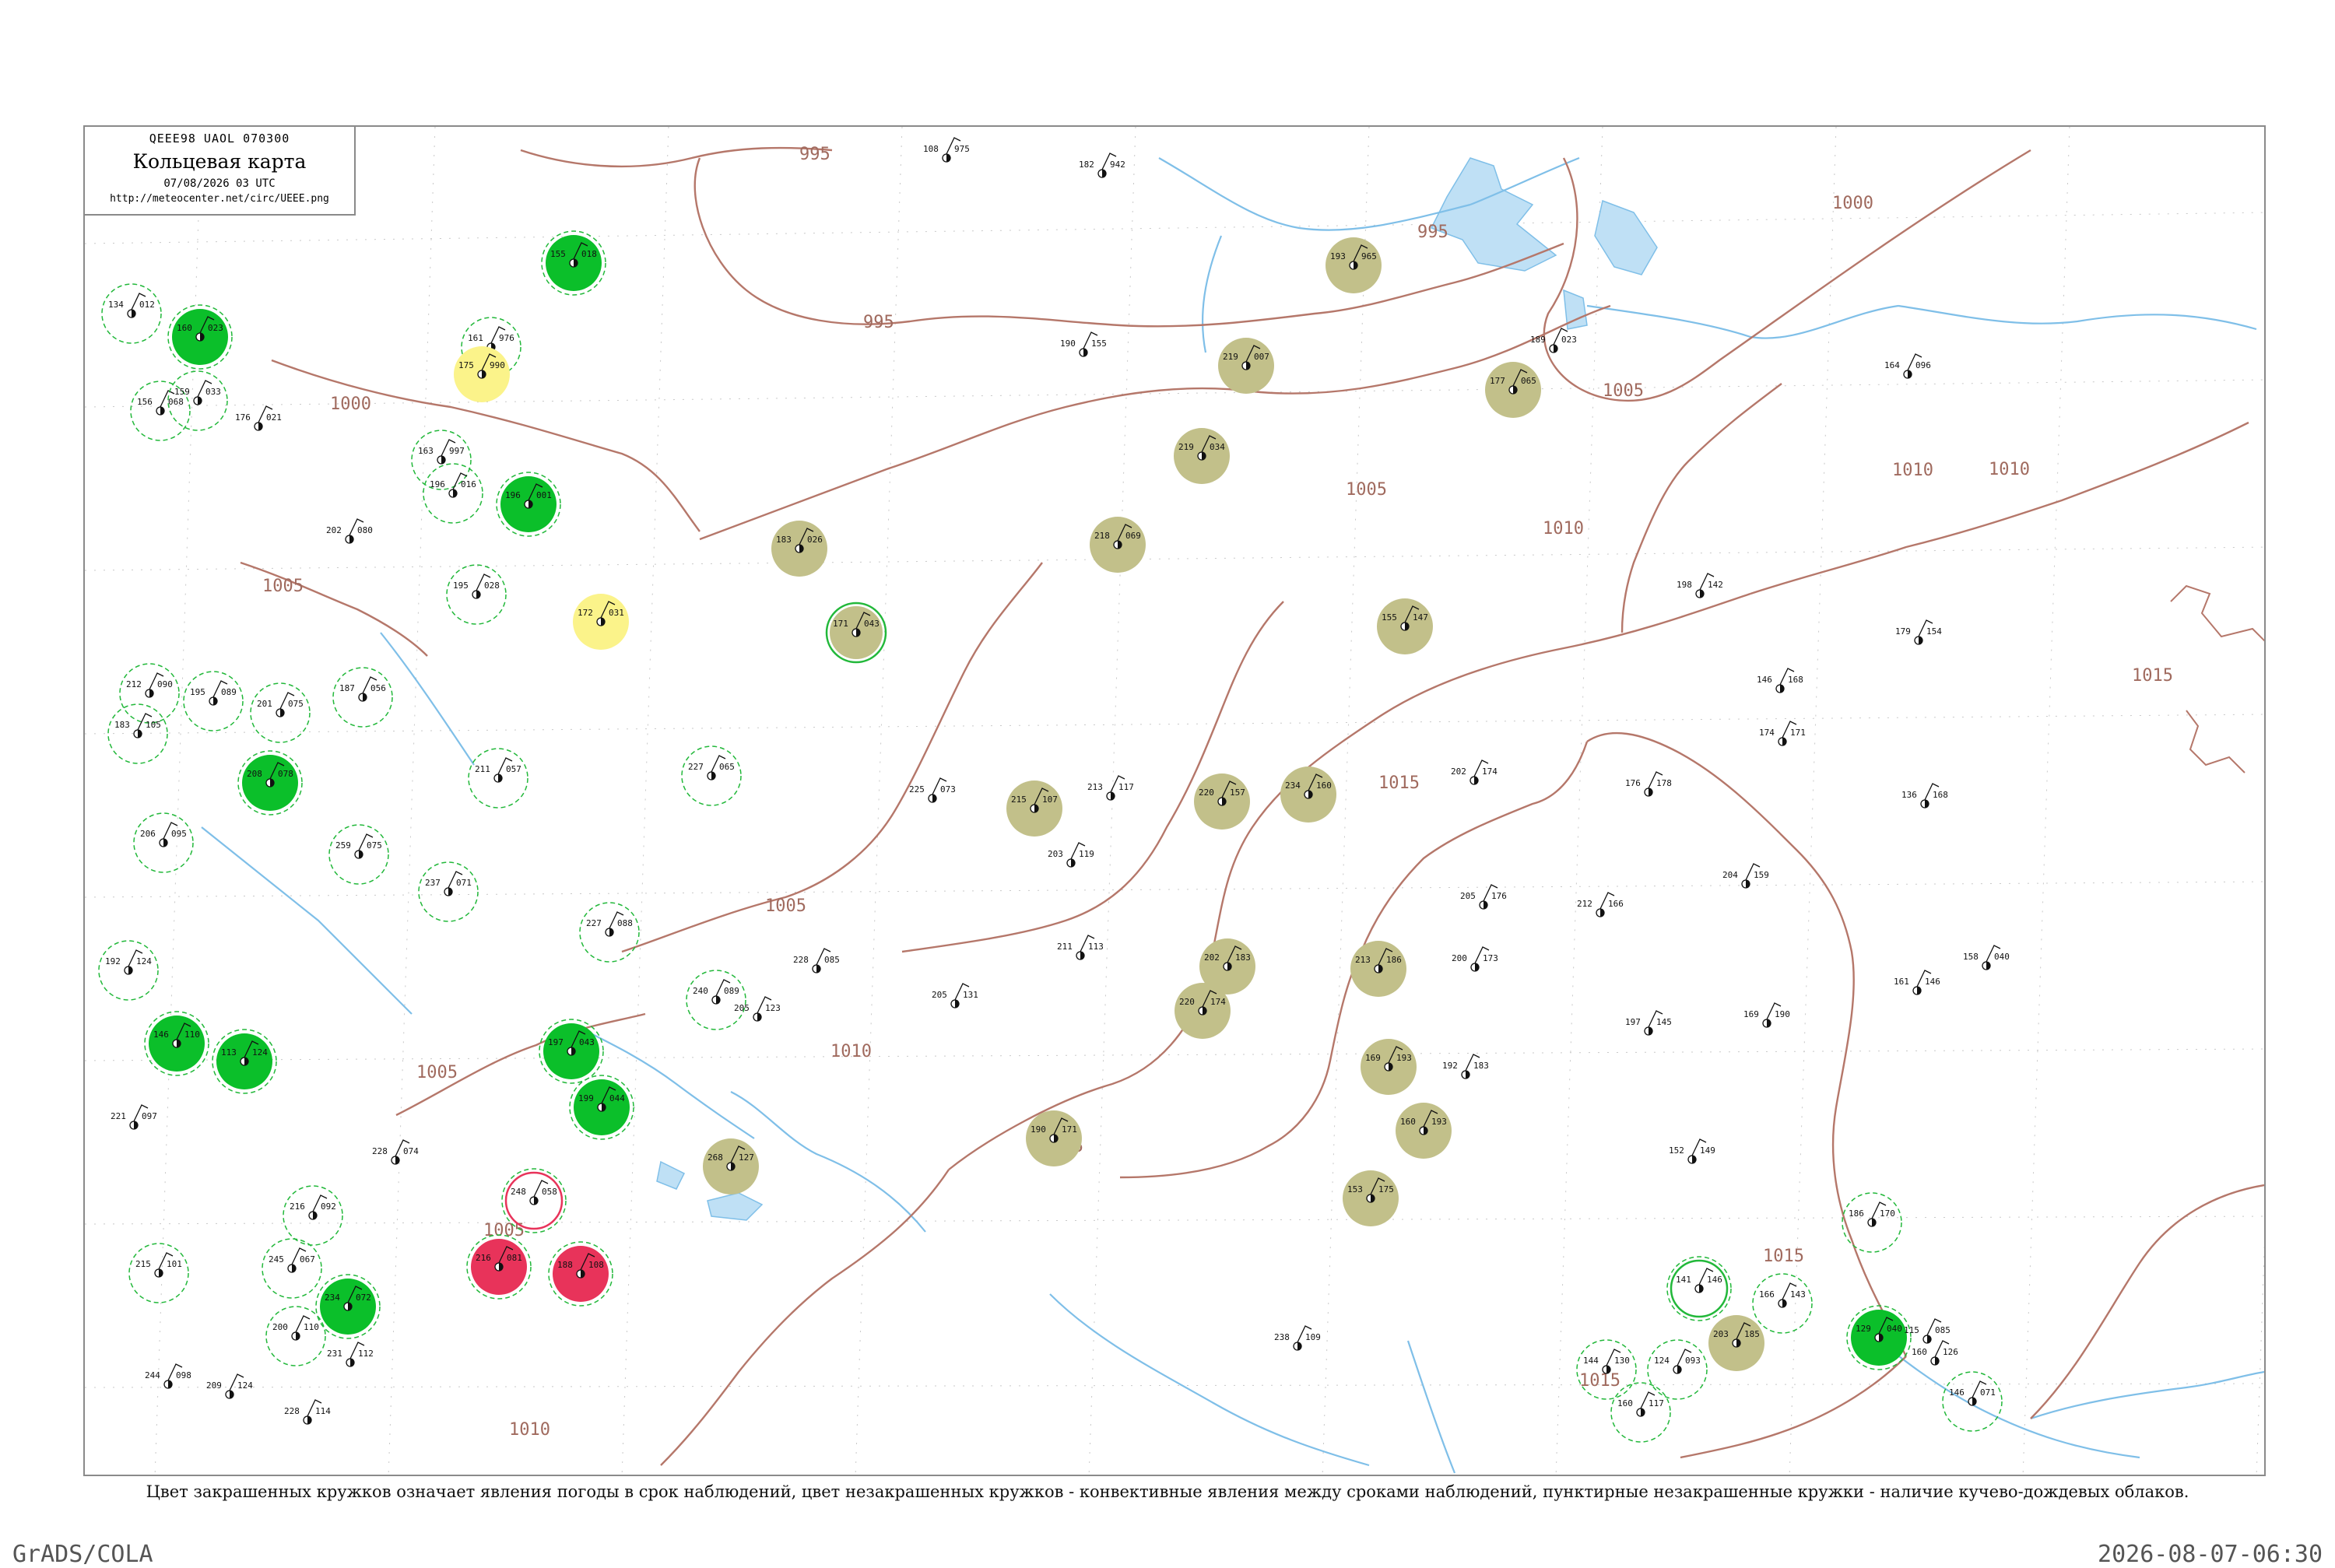  Describe the element at coordinates (1468, 896) in the screenshot. I see `station-temp: 205` at that location.